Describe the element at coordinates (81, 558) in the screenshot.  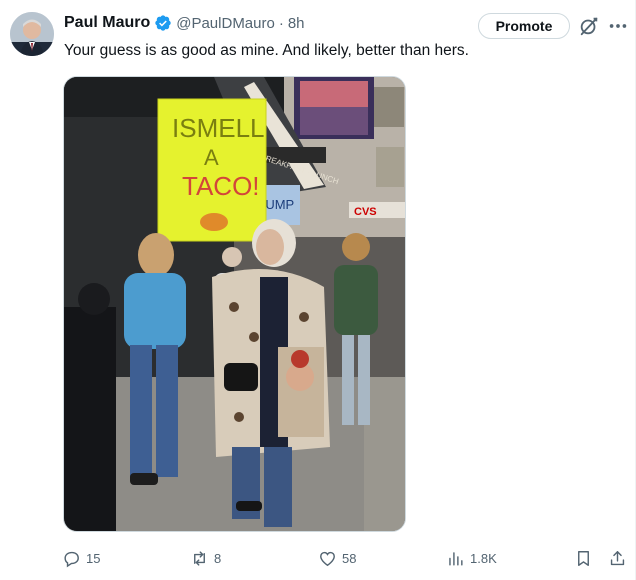
I see `reply-button: 15` at that location.